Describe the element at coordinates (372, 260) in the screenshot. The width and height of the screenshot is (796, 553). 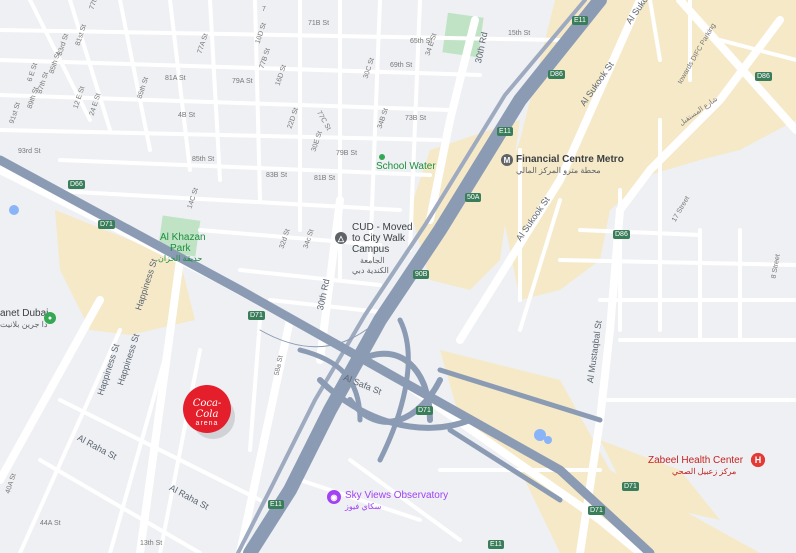
I see `poi-cud-arabic-1: الجامعة` at that location.